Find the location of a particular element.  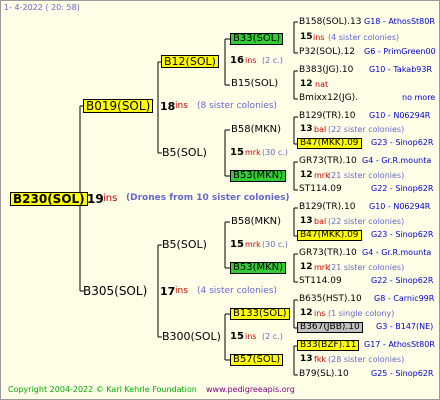

g3-queen: B133(SOL) is located at coordinates (260, 314).